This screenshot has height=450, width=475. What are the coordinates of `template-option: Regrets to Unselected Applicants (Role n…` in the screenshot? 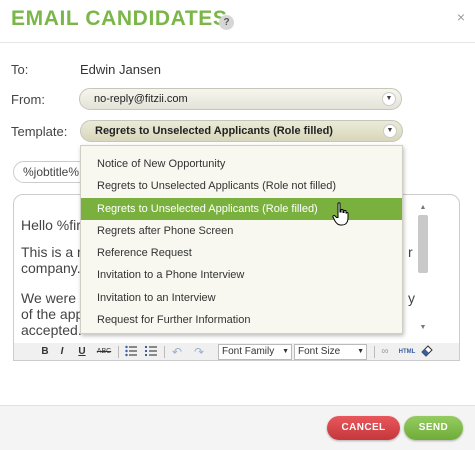 It's located at (241, 186).